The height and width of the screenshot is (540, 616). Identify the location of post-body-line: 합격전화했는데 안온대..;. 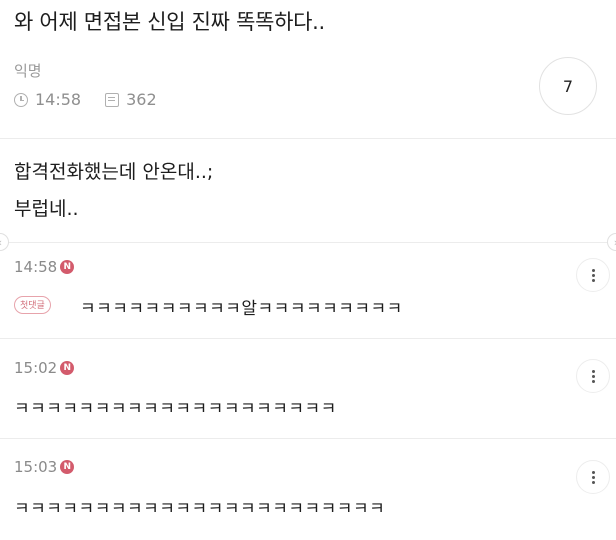
(114, 172).